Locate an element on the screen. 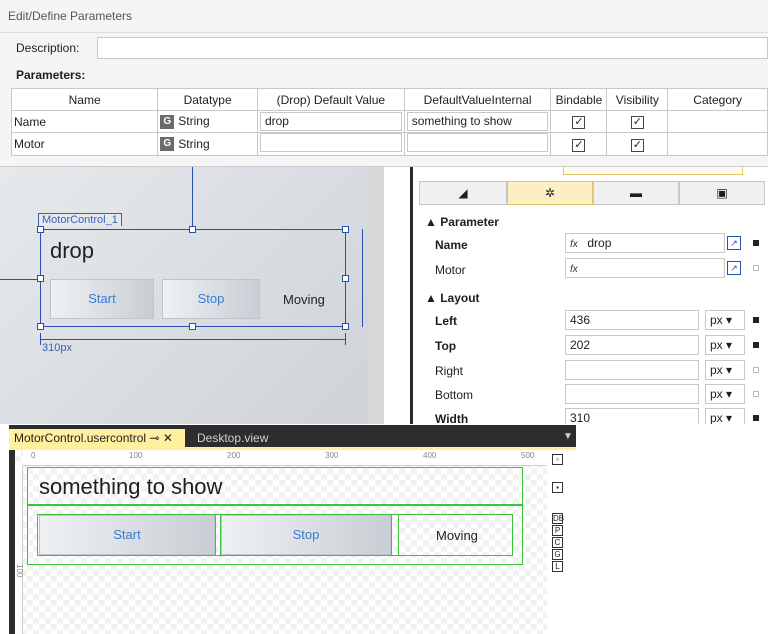  layout-icon: ▬ is located at coordinates (636, 193).